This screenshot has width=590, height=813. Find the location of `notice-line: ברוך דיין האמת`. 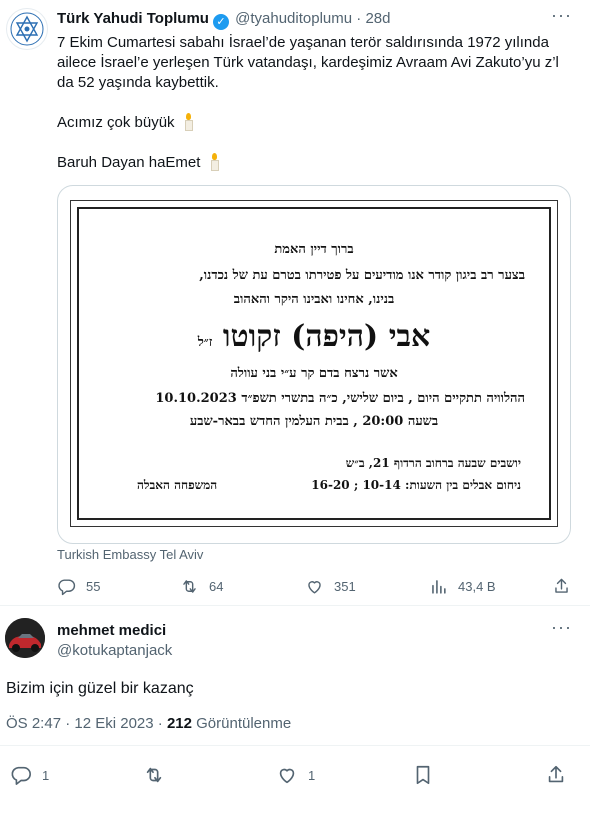

notice-line: ברוך דיין האמת is located at coordinates (314, 249).